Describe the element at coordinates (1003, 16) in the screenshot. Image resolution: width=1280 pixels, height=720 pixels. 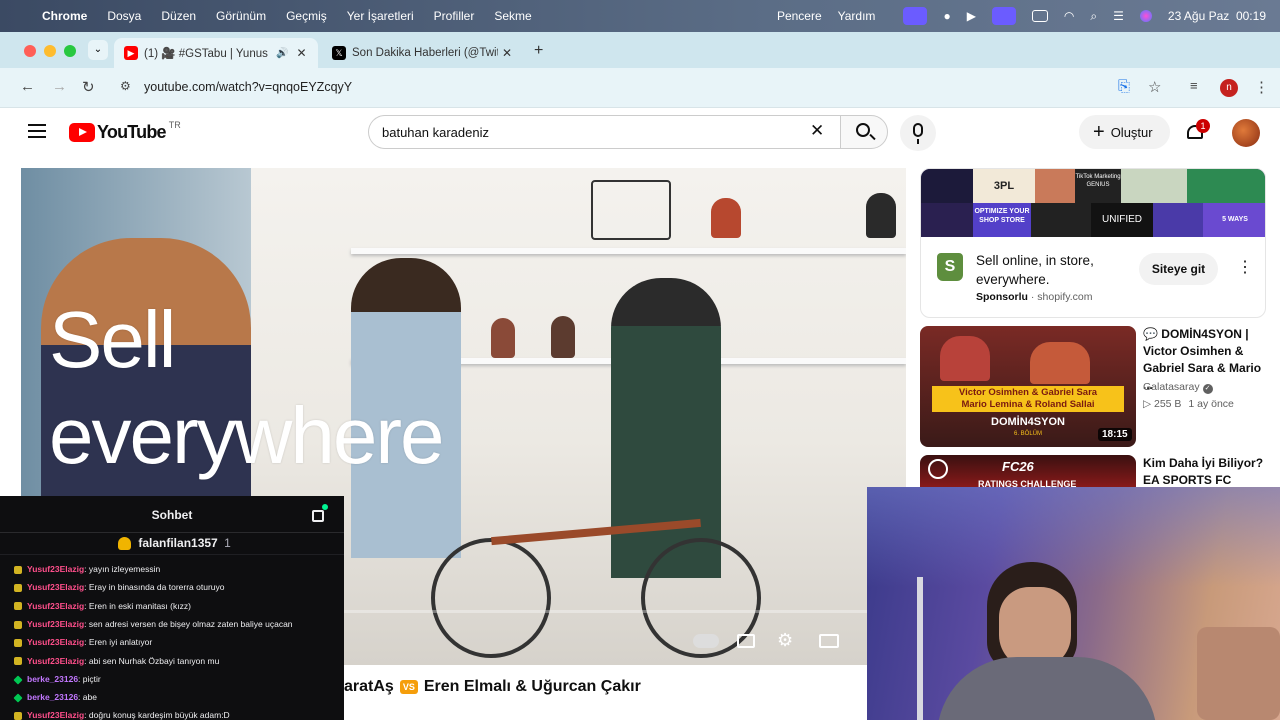
I see `mirroring-icon` at that location.